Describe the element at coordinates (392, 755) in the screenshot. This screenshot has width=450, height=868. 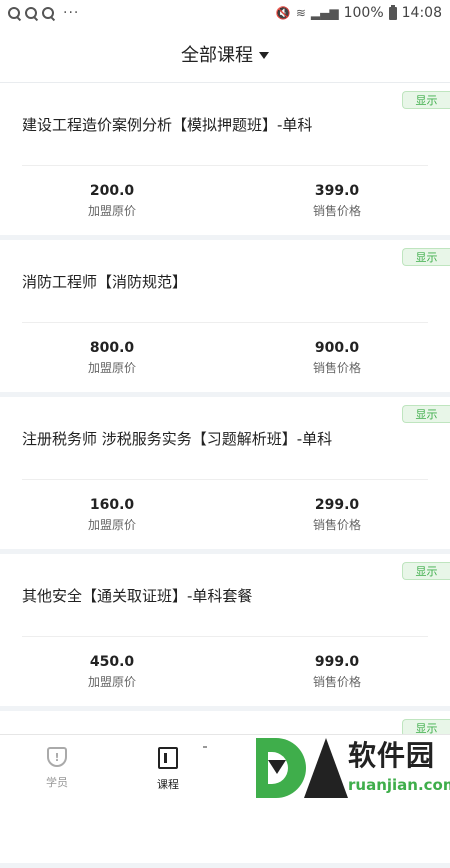
I see `watermark-text: 软件园` at that location.